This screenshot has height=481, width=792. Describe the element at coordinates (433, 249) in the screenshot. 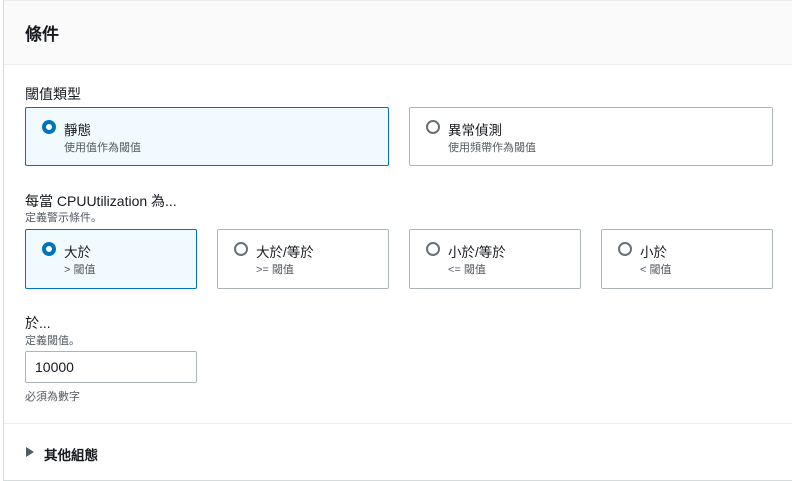

I see `radio-less-equal` at that location.